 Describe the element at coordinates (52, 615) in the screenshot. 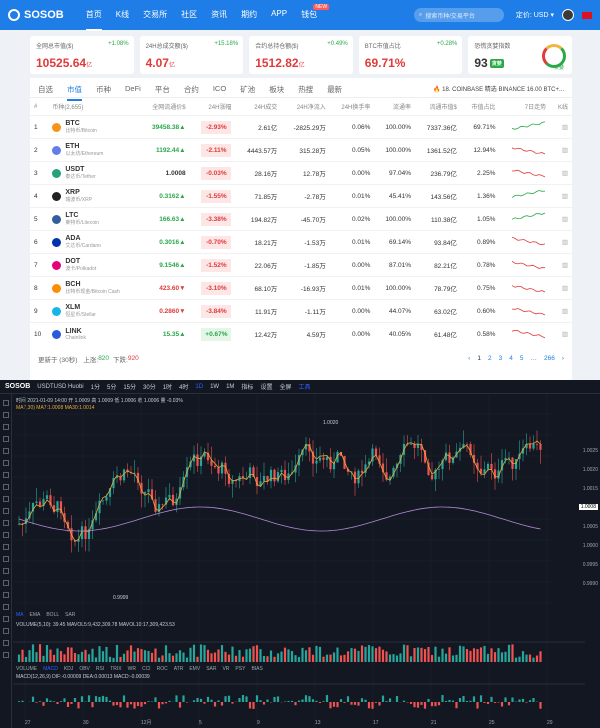

I see `overlay-tab: BOLL` at that location.